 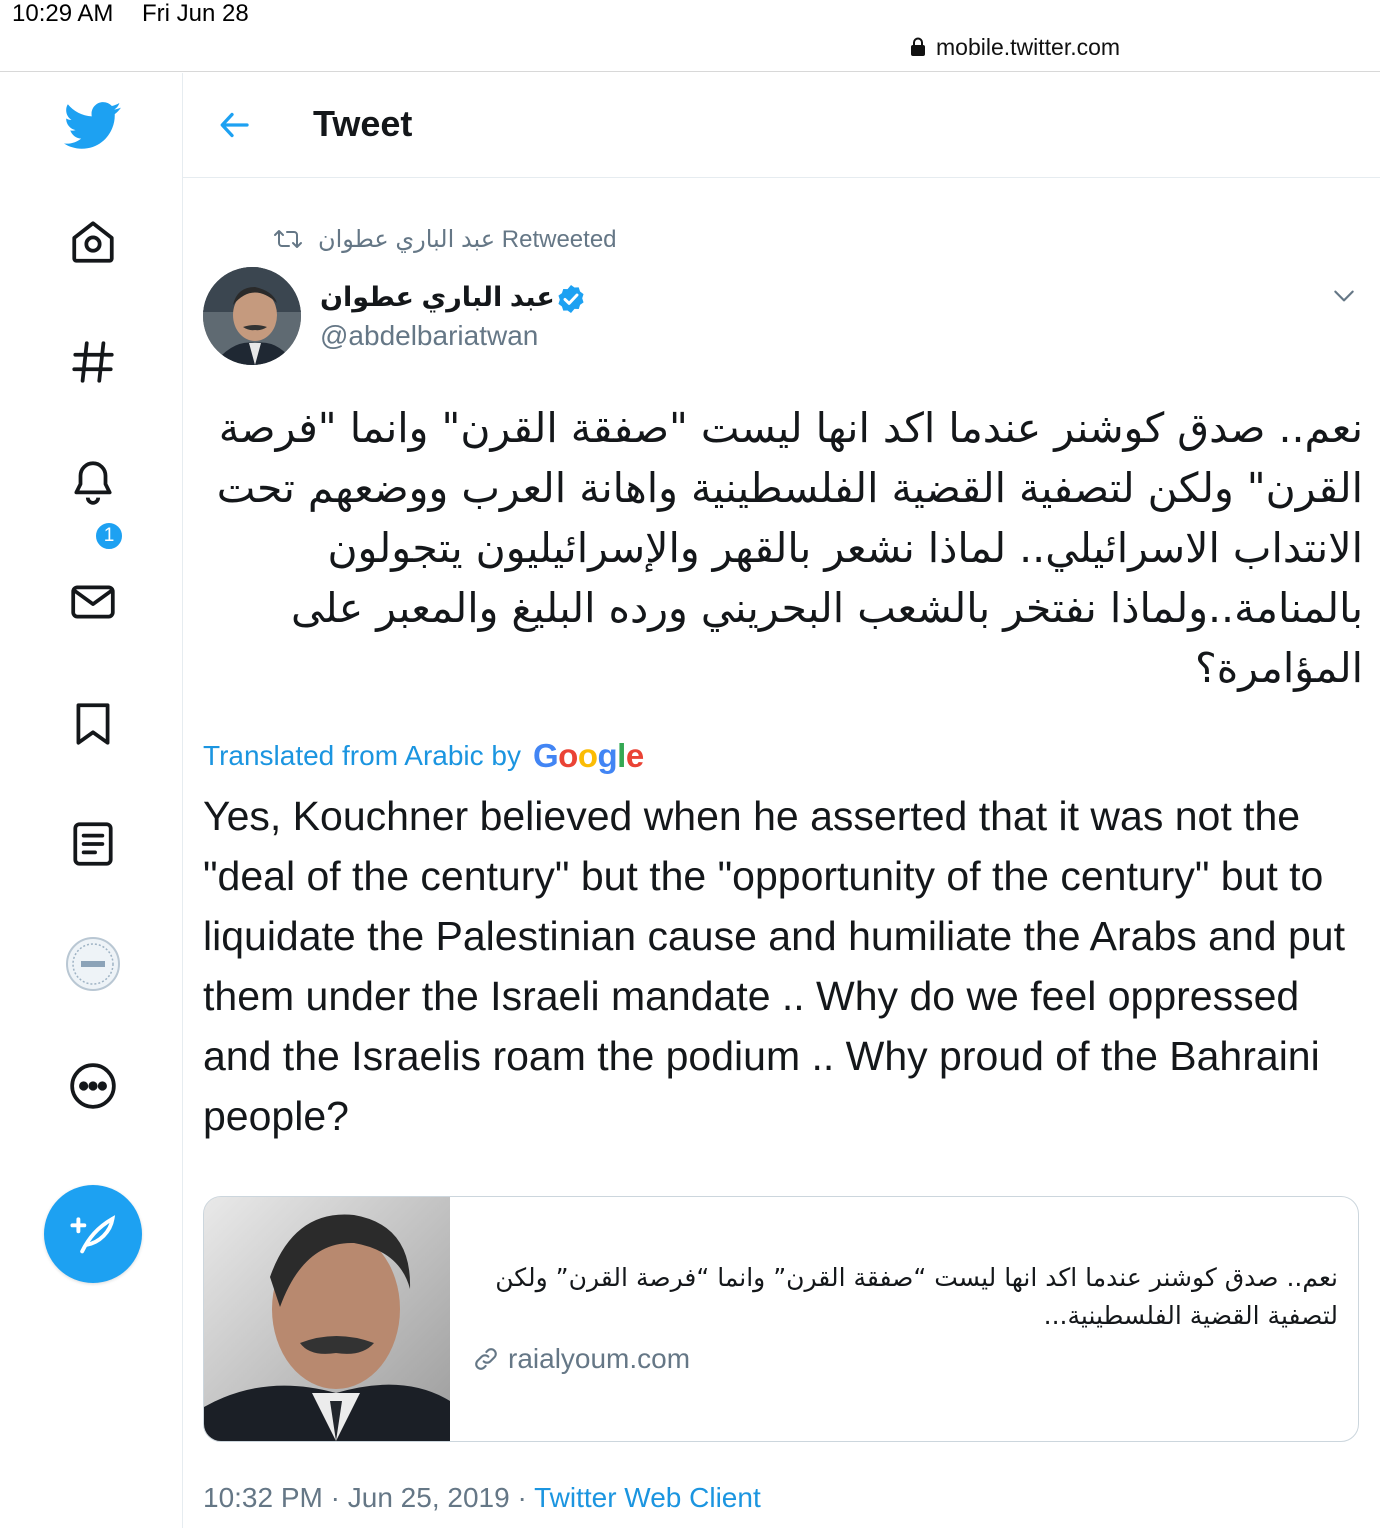 What do you see at coordinates (91, 800) in the screenshot?
I see `sidebar-nav: 1` at bounding box center [91, 800].